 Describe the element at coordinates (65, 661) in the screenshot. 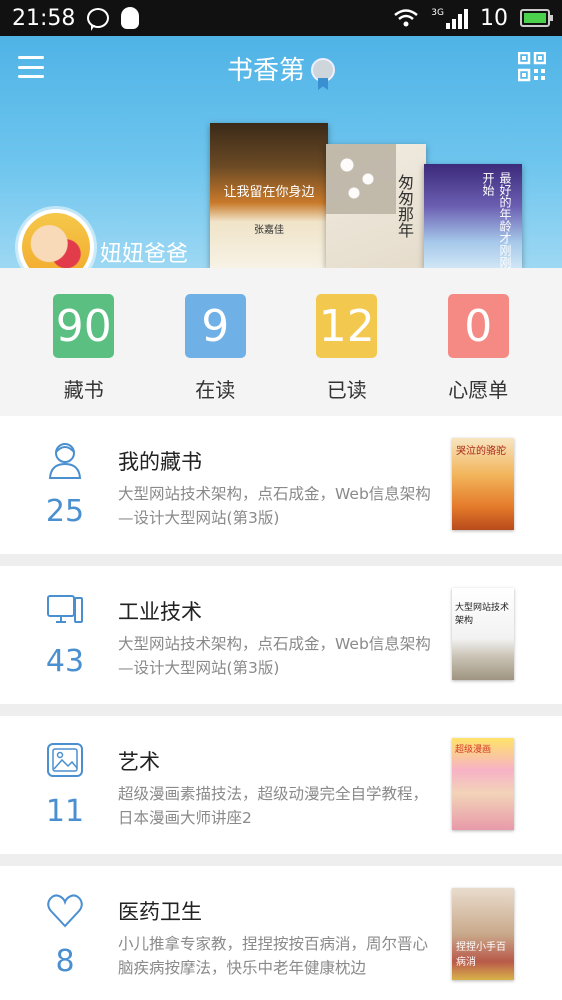

I see `category-count: 43` at that location.